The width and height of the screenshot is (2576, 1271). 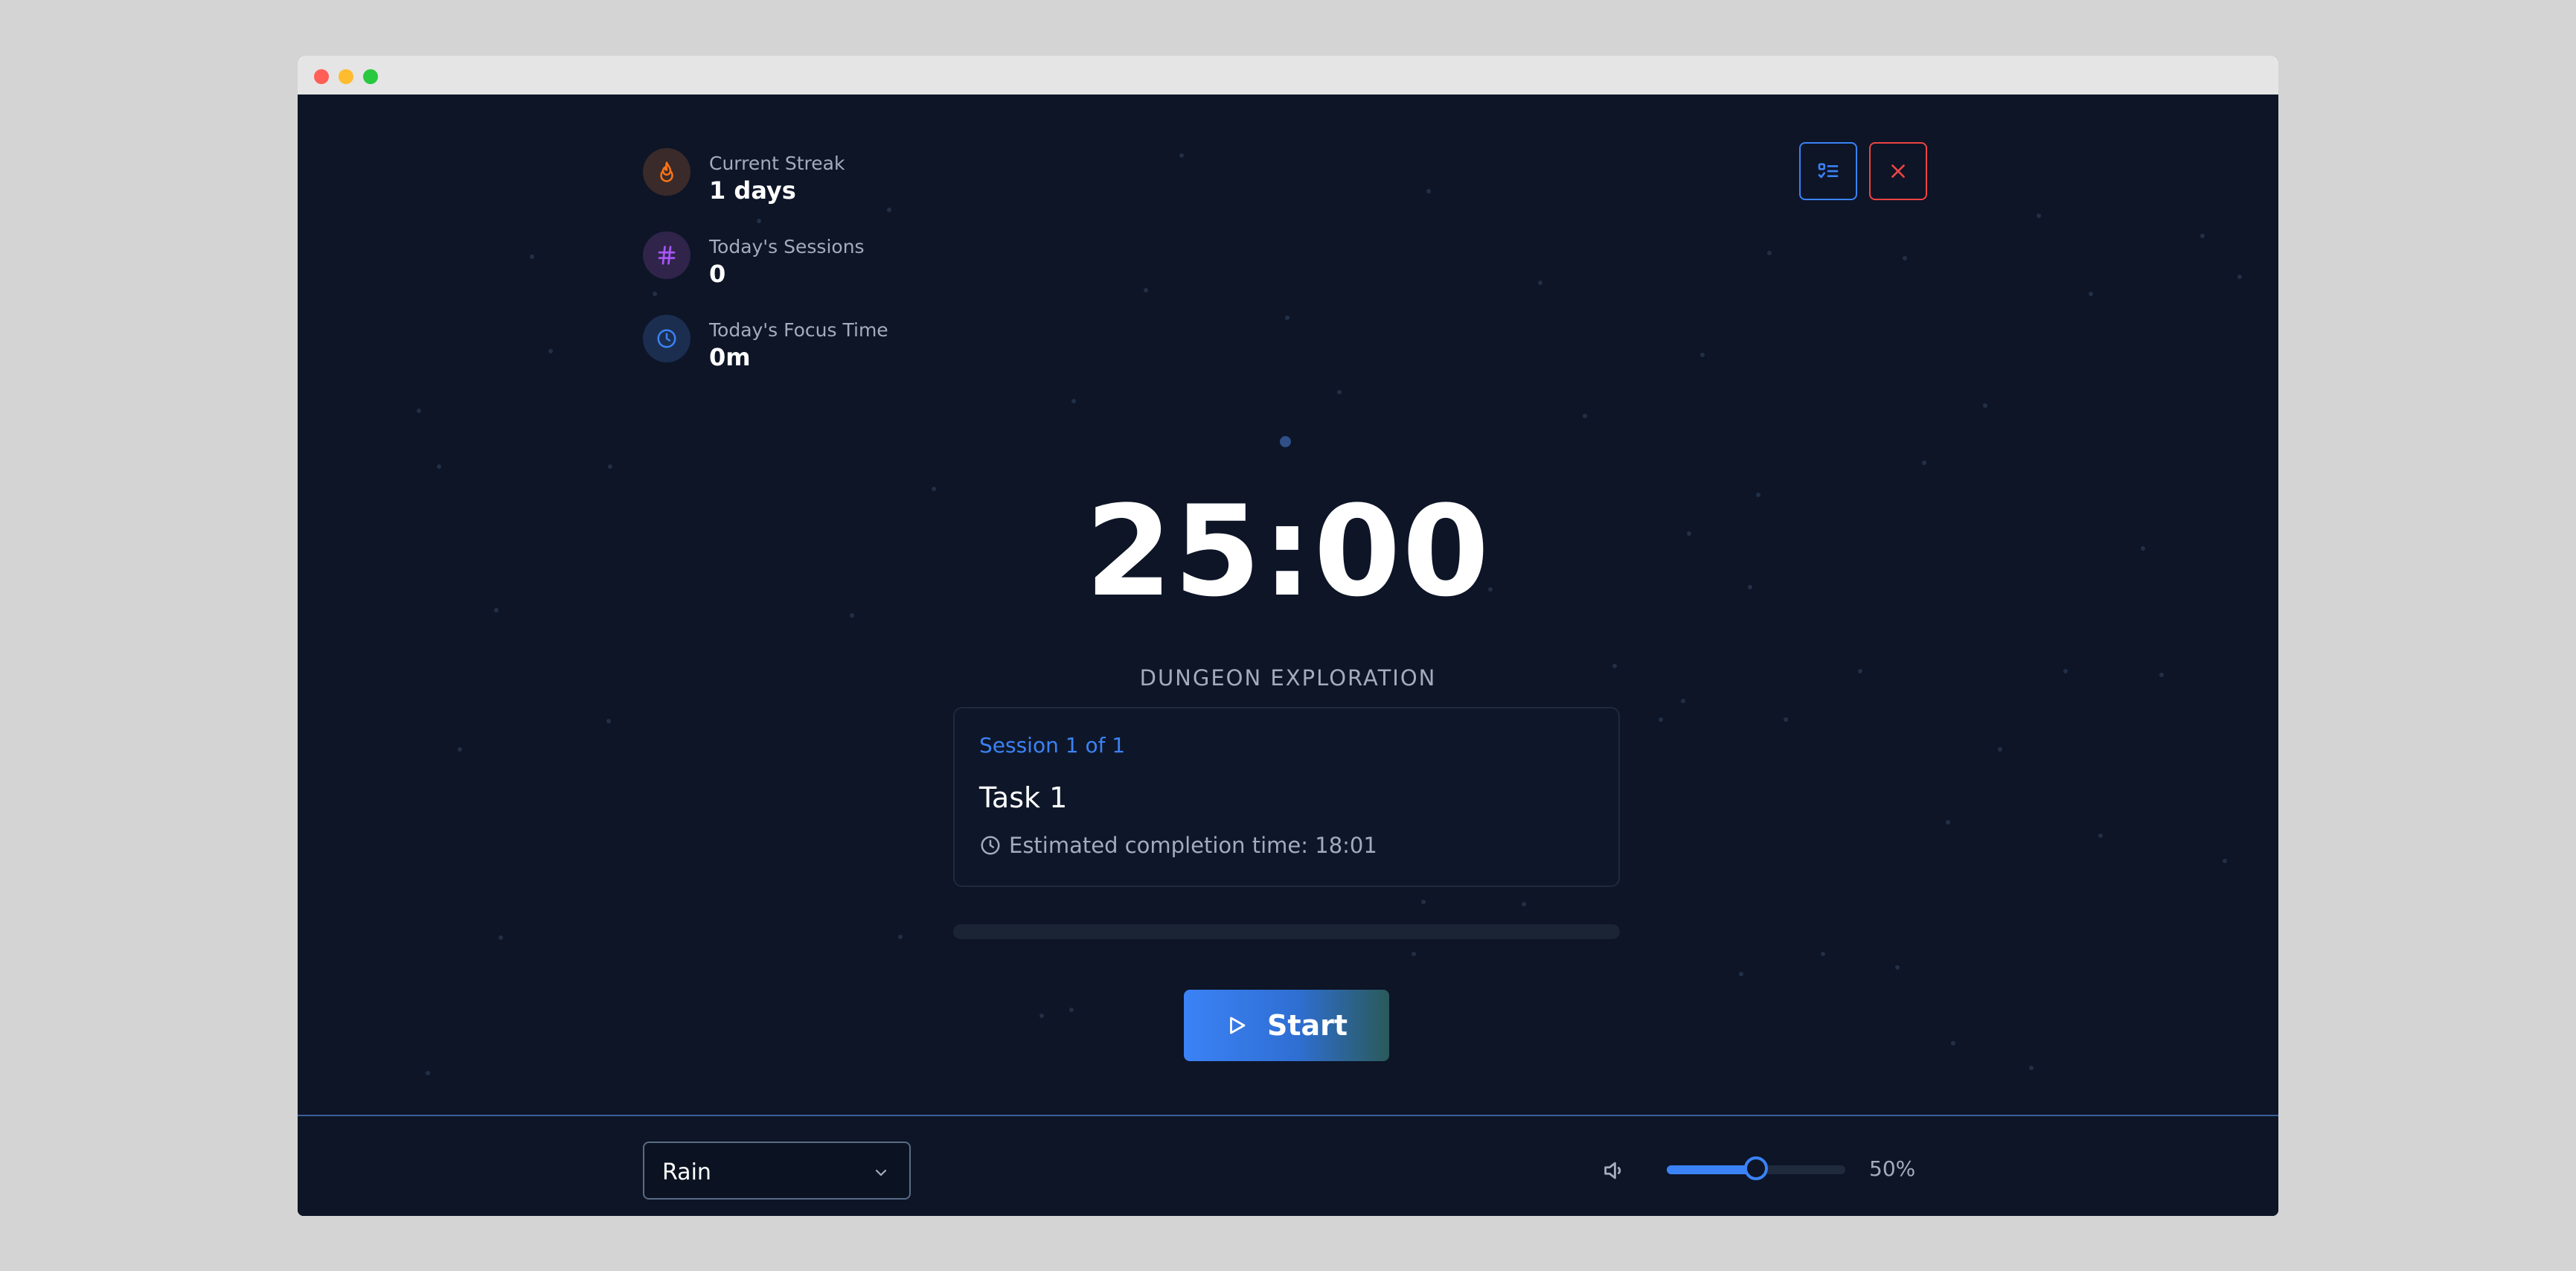 I want to click on stat-value: 0m, so click(x=730, y=357).